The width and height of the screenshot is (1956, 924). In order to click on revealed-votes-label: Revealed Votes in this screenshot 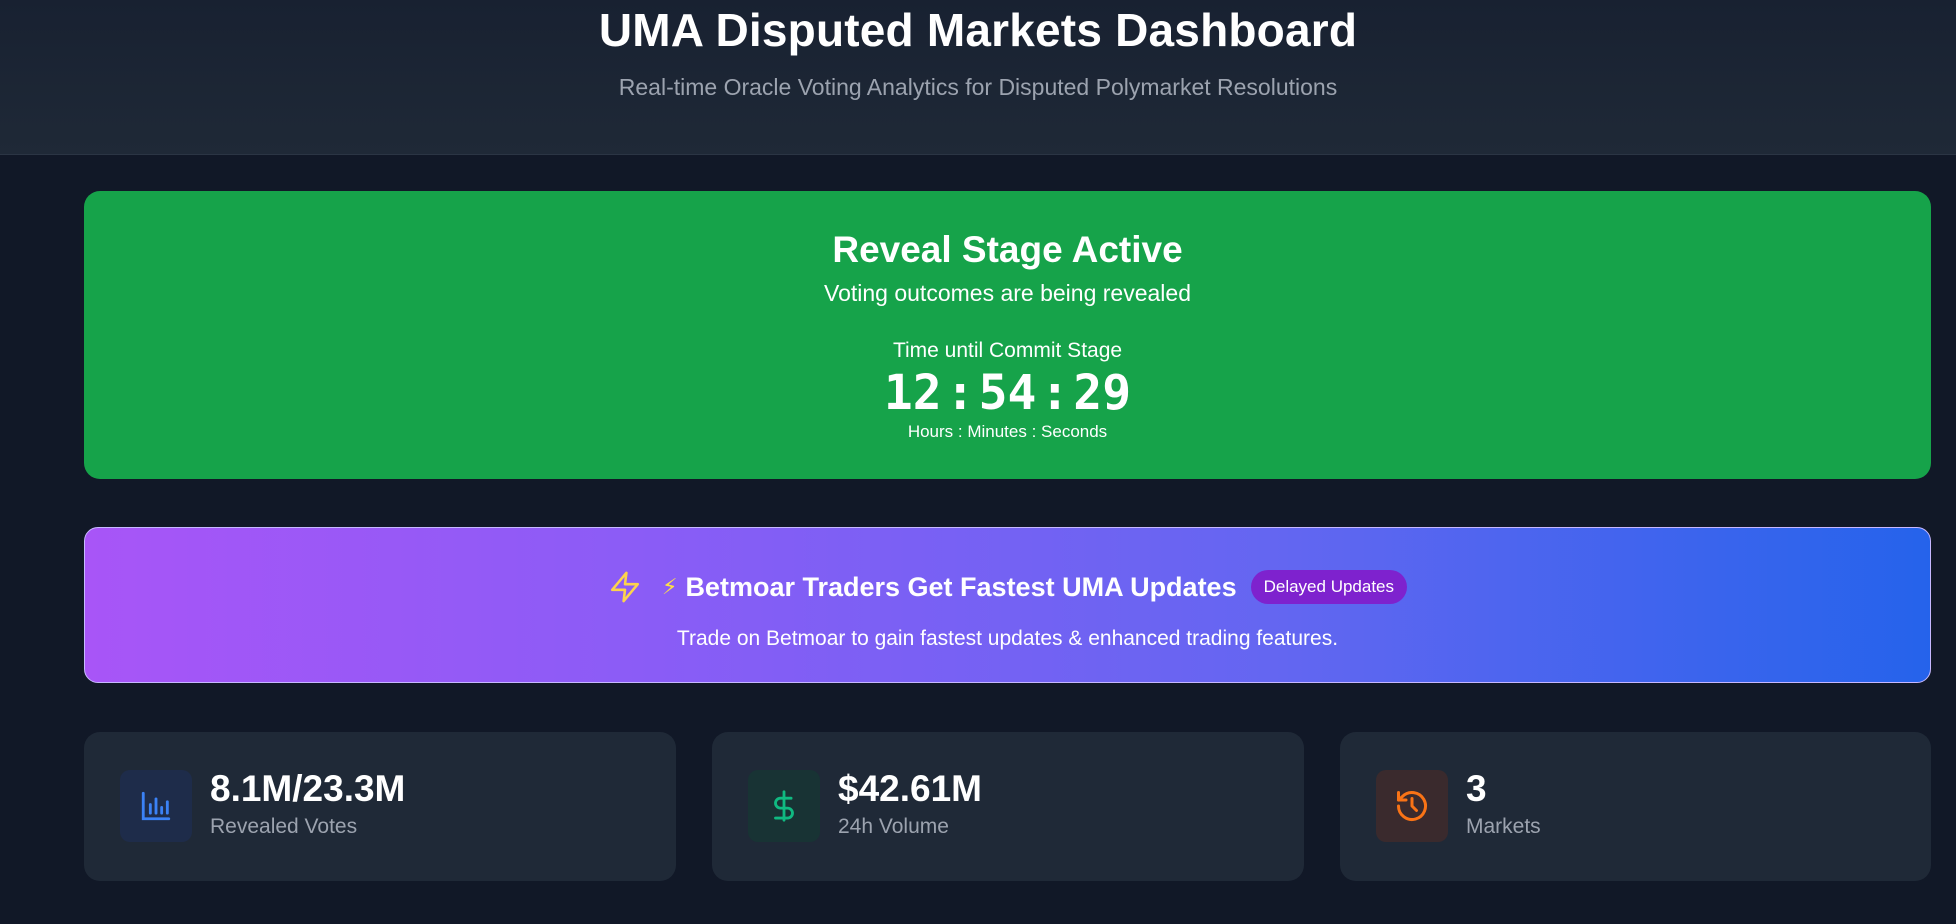, I will do `click(284, 826)`.